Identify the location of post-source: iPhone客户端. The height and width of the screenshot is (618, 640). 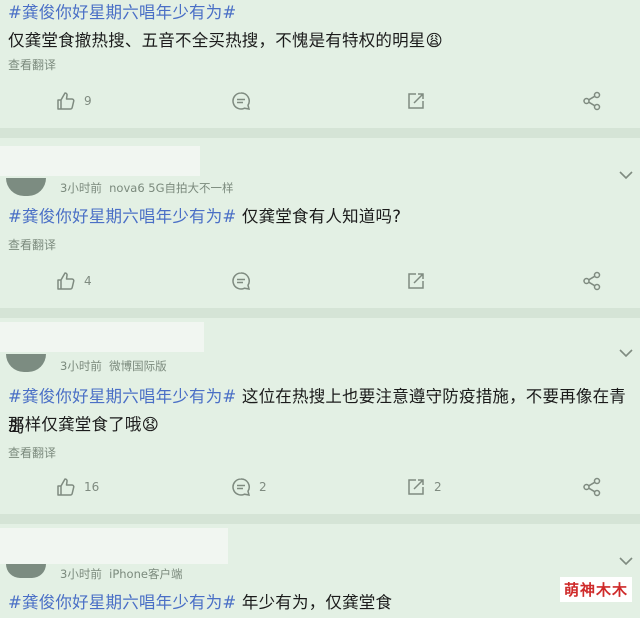
(146, 574).